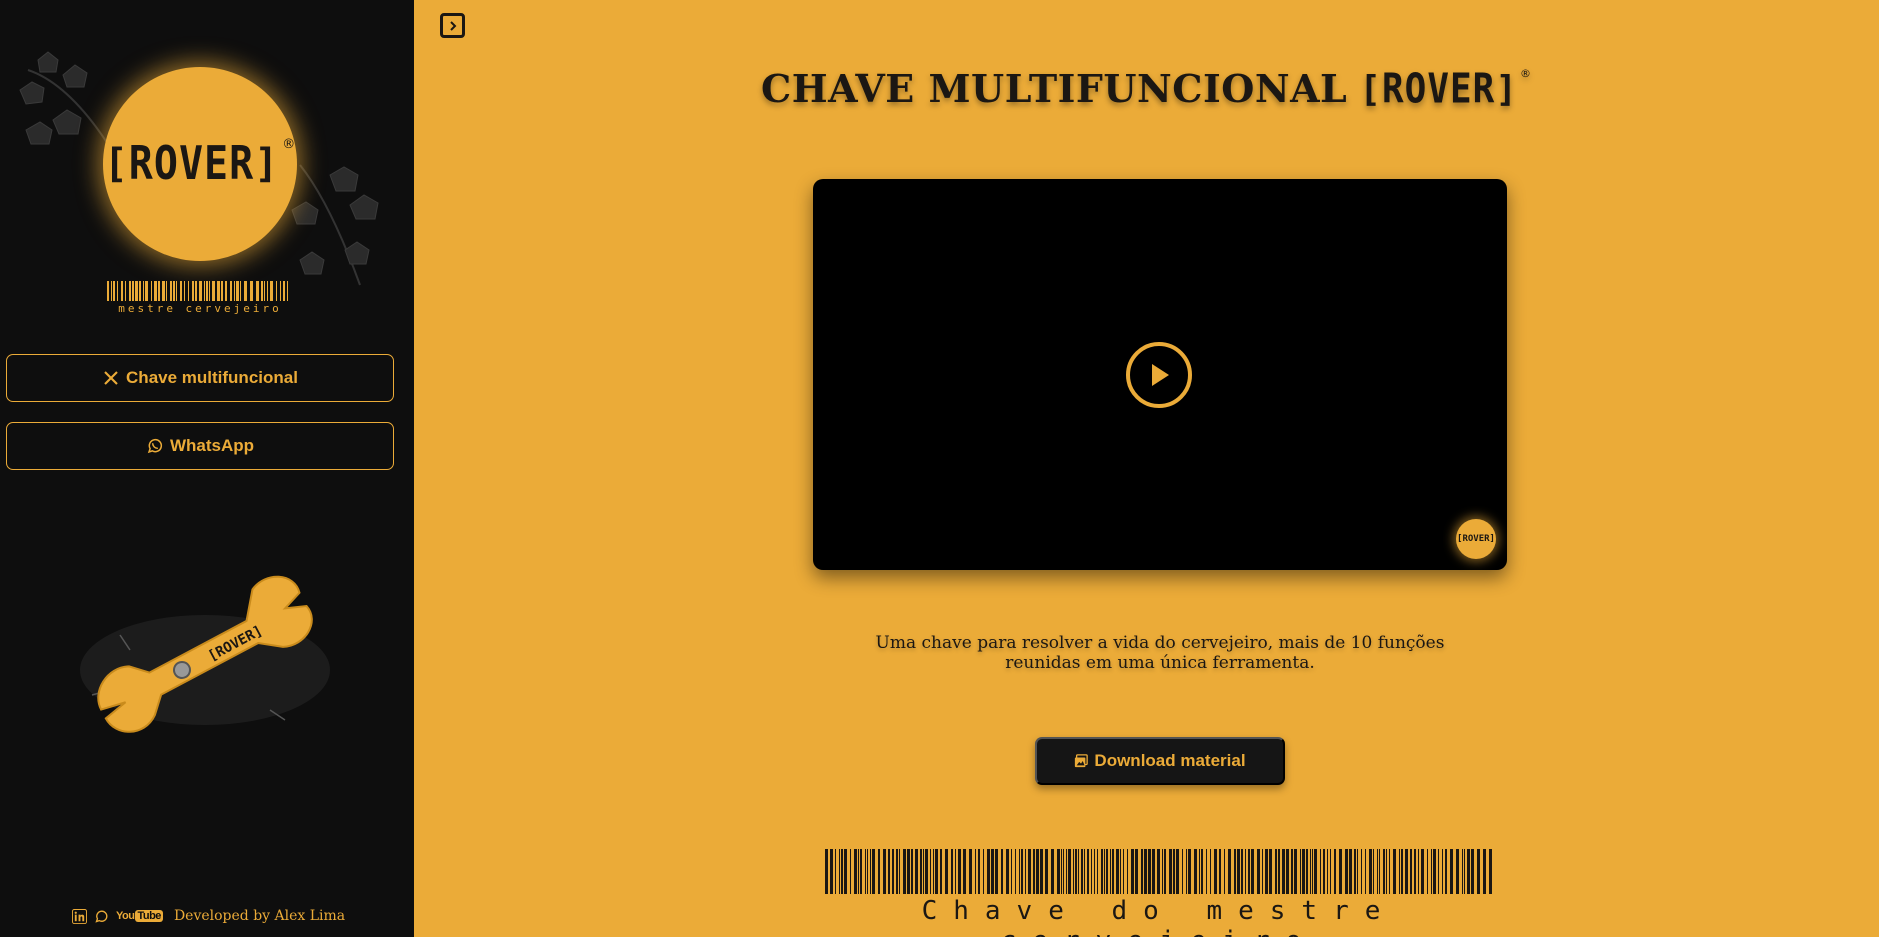 The height and width of the screenshot is (937, 1879). I want to click on title-brand-logo: [ROVER] ®, so click(1446, 89).